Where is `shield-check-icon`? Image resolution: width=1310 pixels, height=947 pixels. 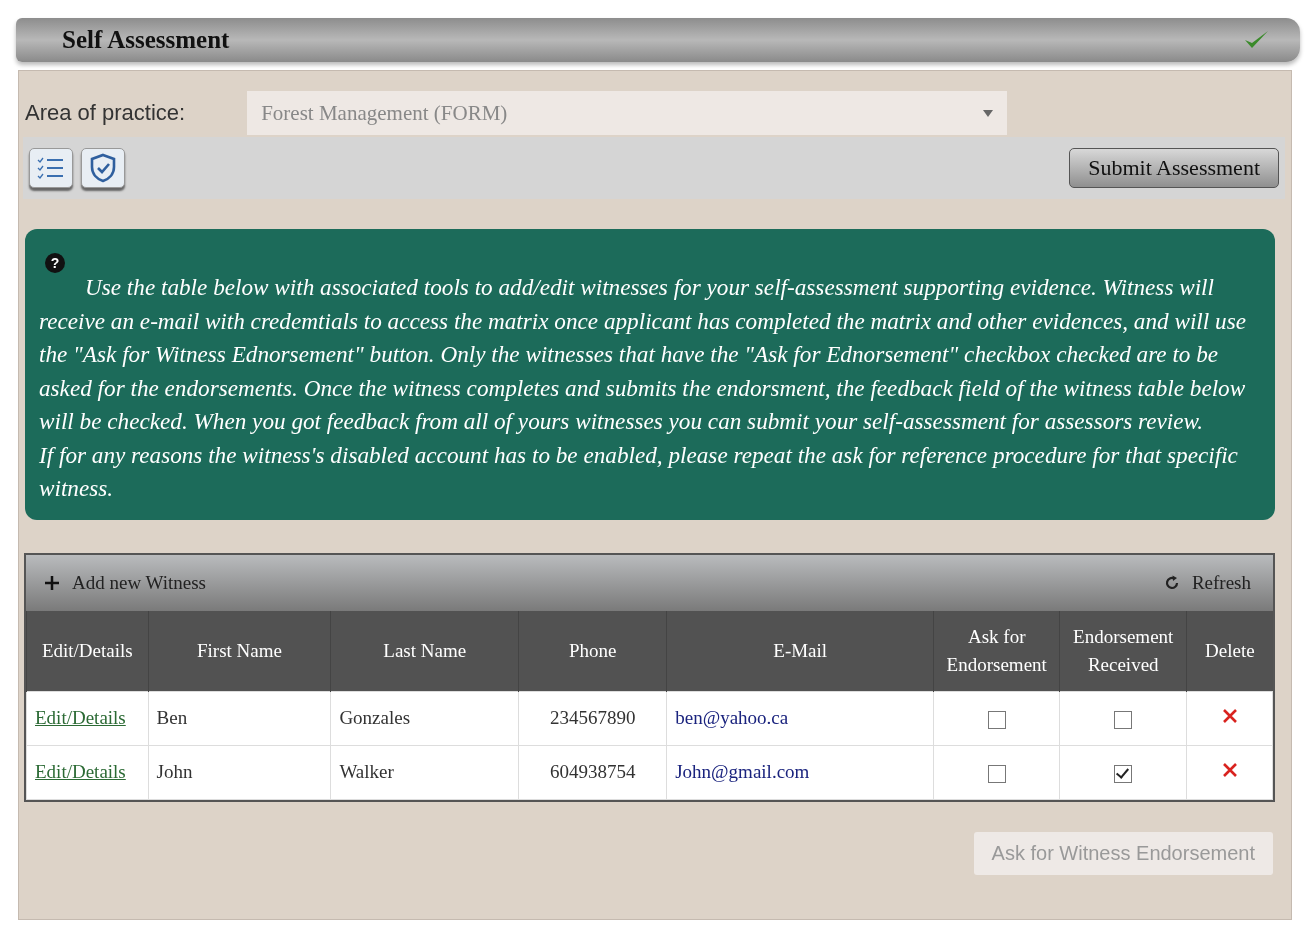 shield-check-icon is located at coordinates (103, 168).